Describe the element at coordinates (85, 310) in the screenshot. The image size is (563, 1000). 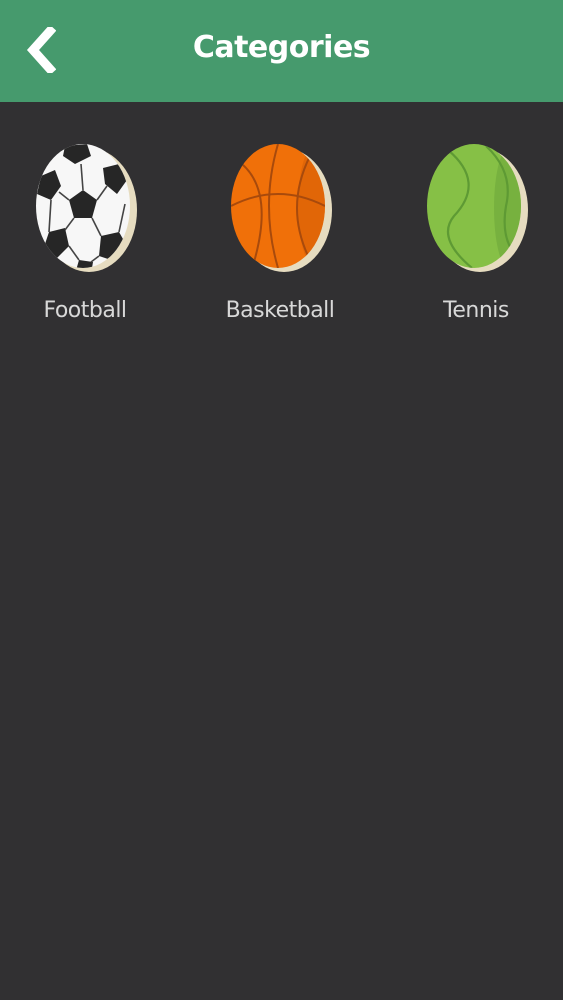
I see `category-label: Football` at that location.